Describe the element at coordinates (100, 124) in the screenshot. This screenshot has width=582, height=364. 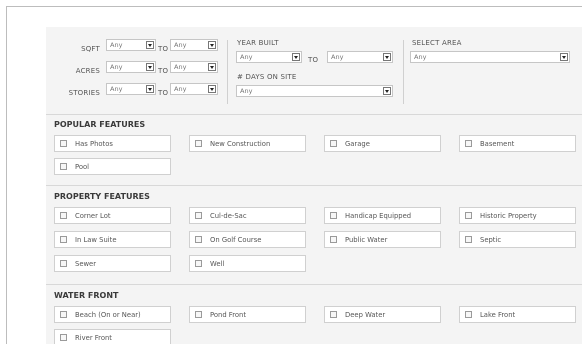
I see `section-title-popular: POPULAR FEATURES` at that location.